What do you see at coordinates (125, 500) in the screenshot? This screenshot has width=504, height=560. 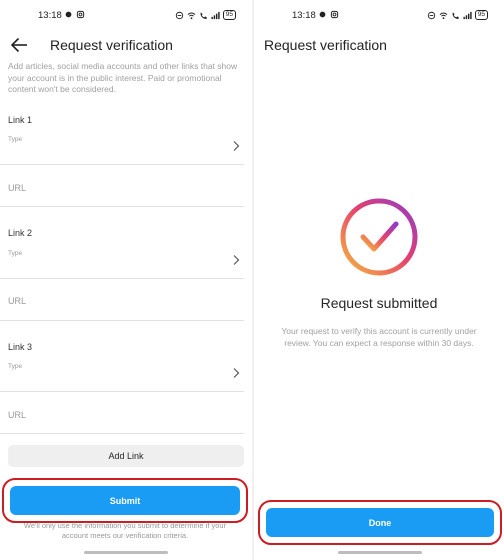 I see `submit-button: Submit` at bounding box center [125, 500].